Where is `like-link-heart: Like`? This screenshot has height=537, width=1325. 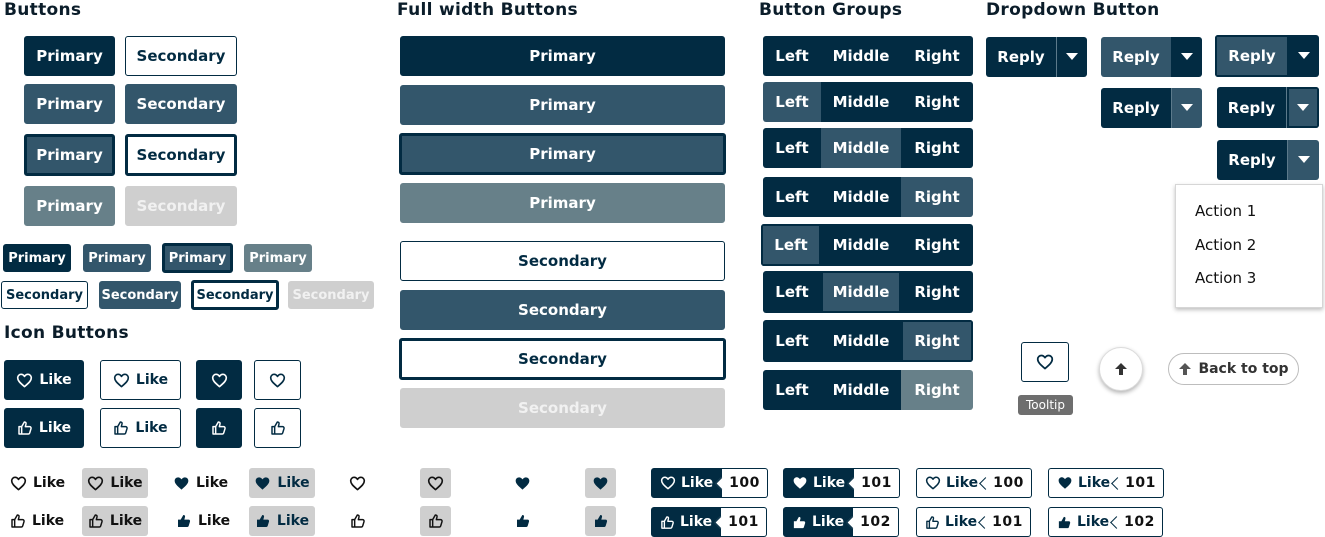 like-link-heart: Like is located at coordinates (37, 483).